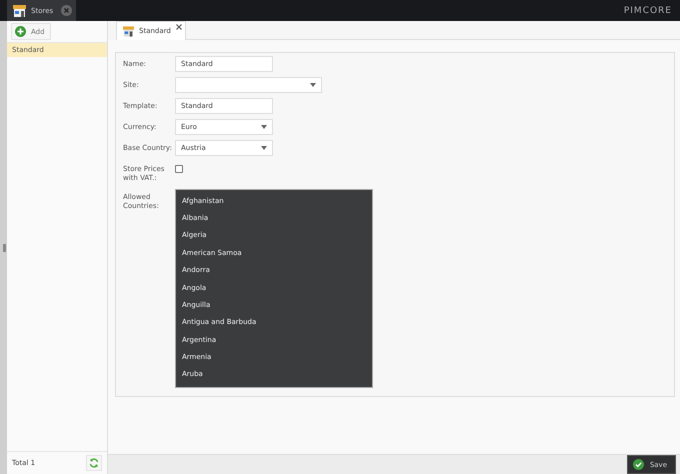 The width and height of the screenshot is (680, 474). I want to click on checkbox, so click(179, 169).